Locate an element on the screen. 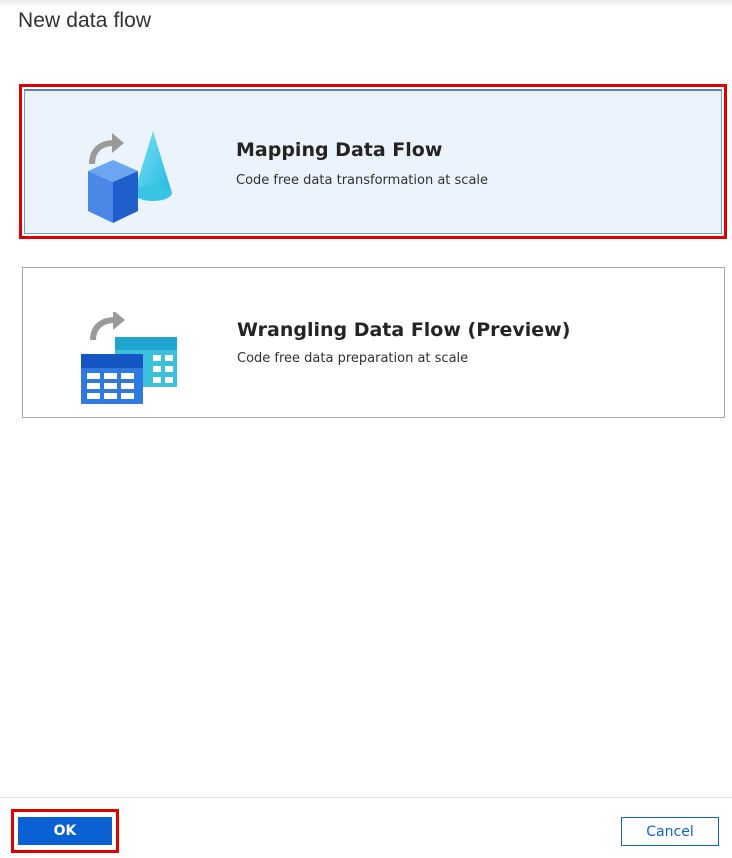  ok-button: OK is located at coordinates (65, 831).